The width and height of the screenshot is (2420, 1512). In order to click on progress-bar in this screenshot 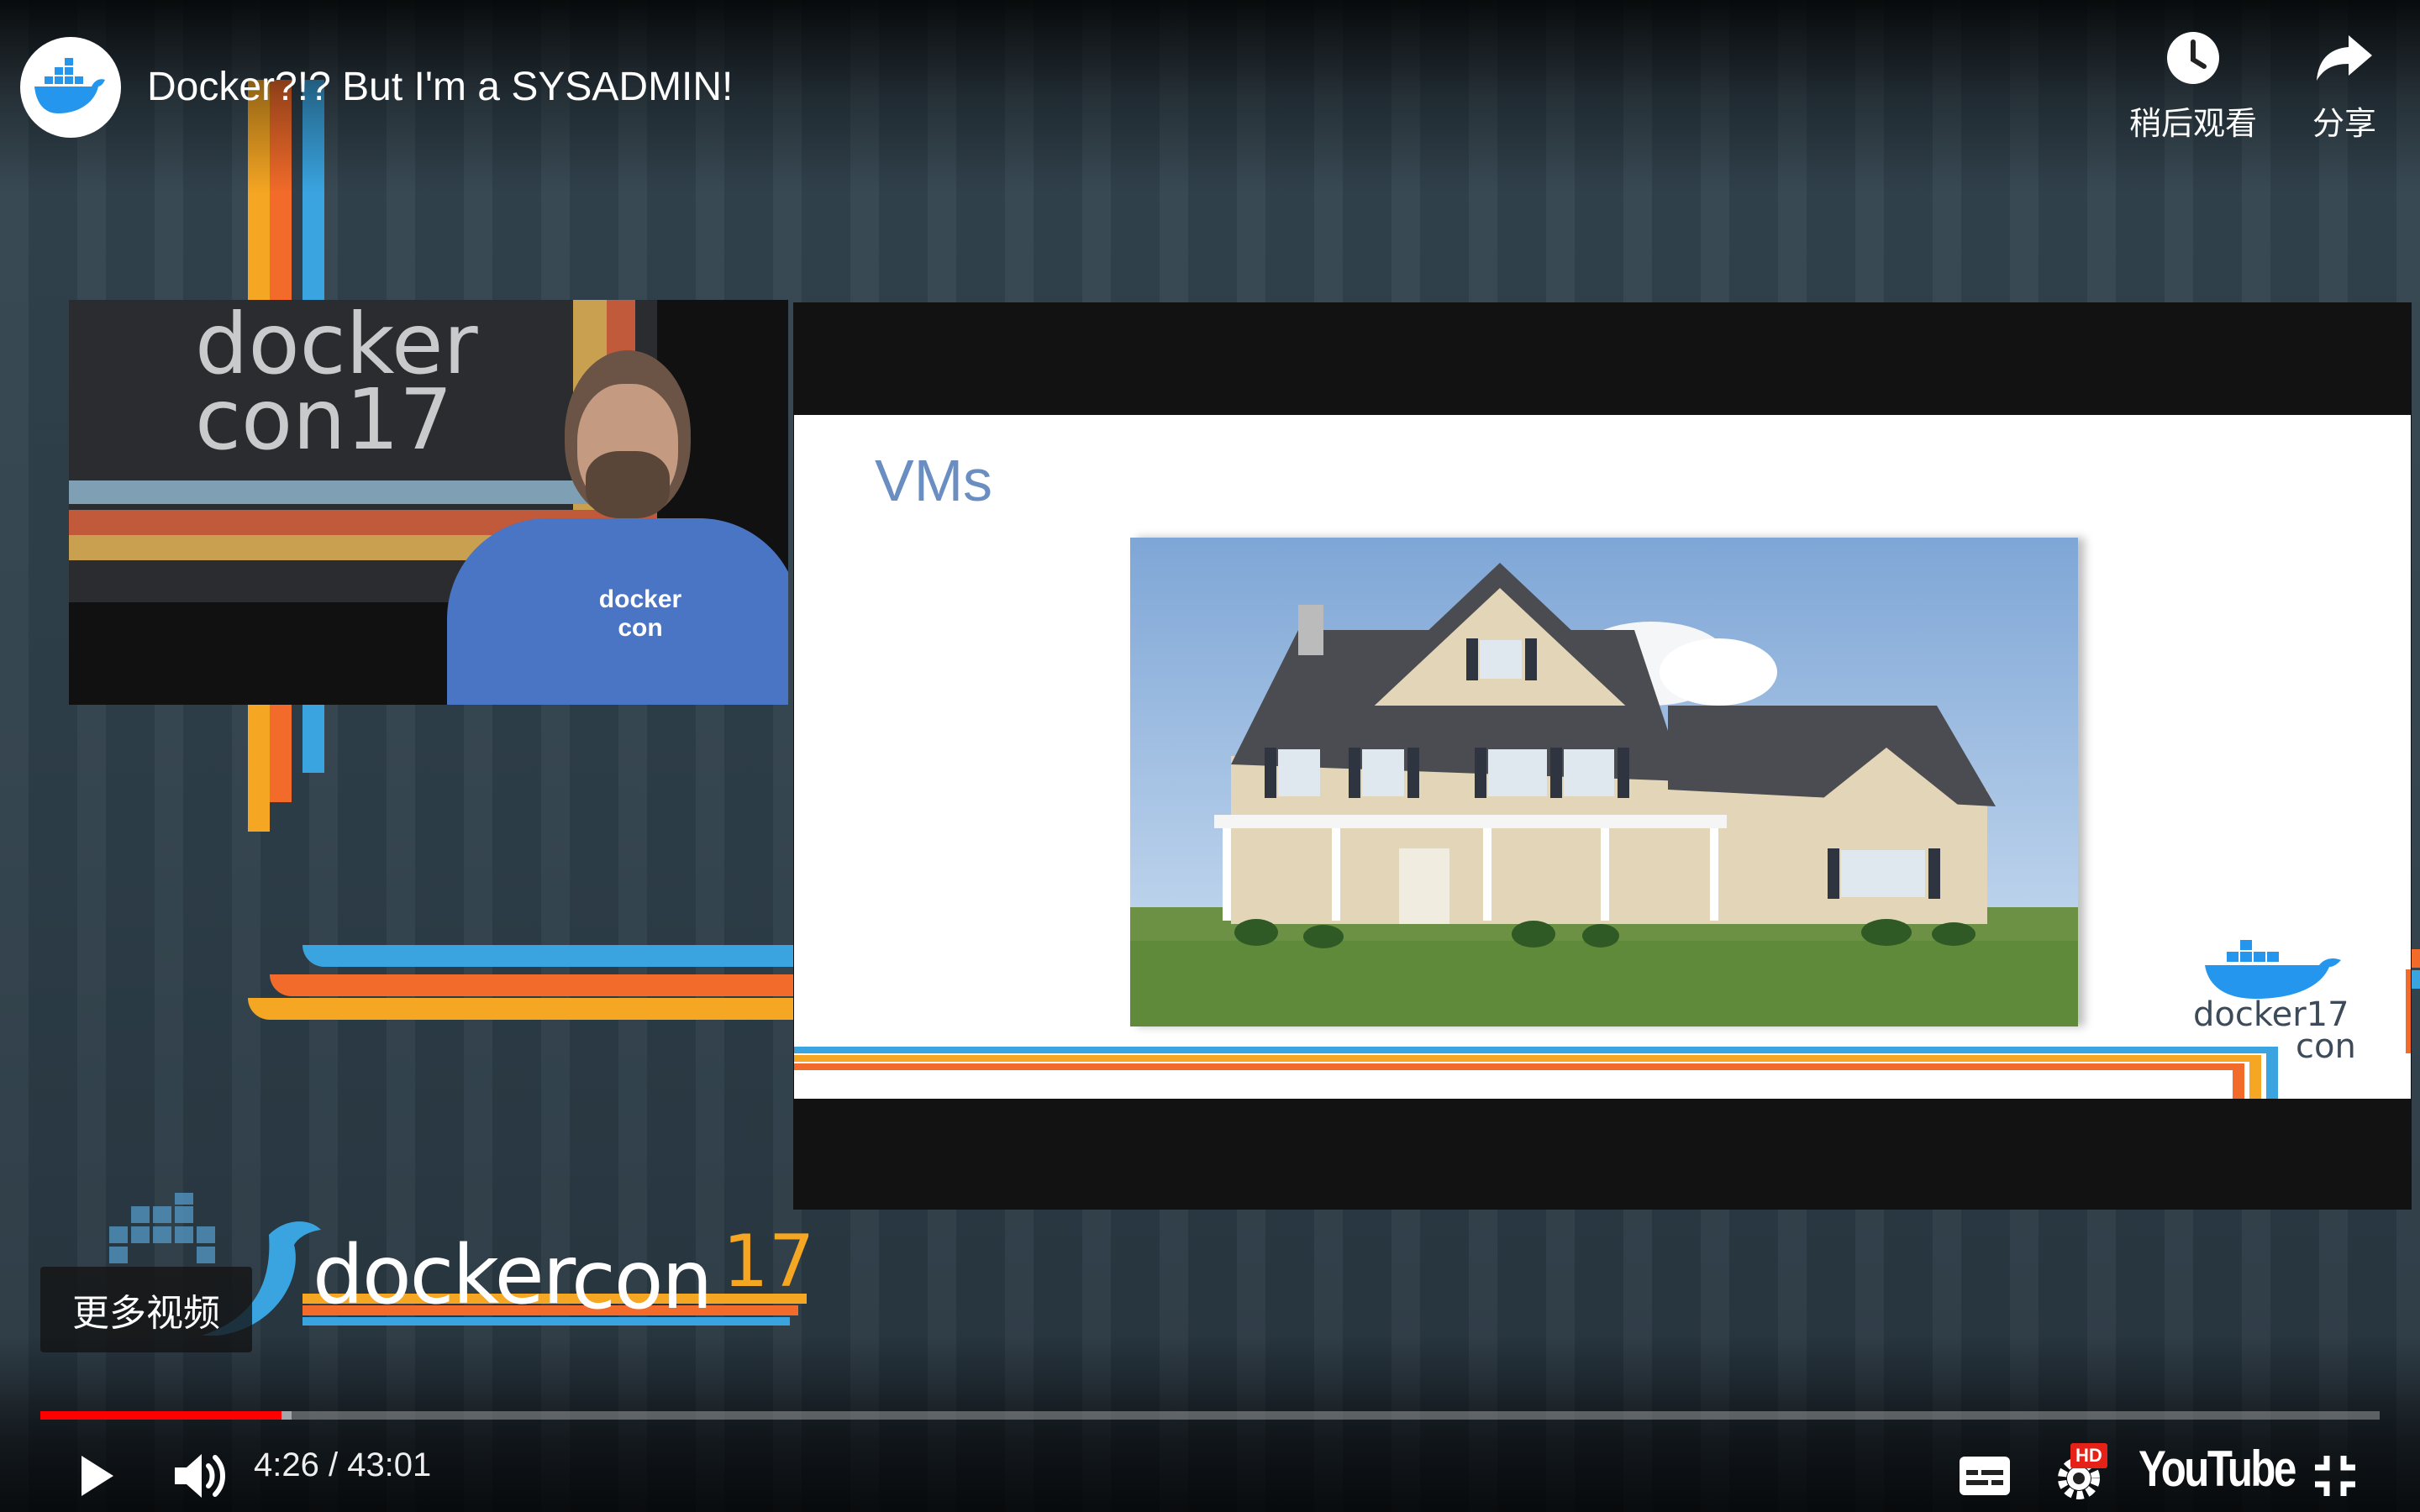, I will do `click(1210, 1415)`.